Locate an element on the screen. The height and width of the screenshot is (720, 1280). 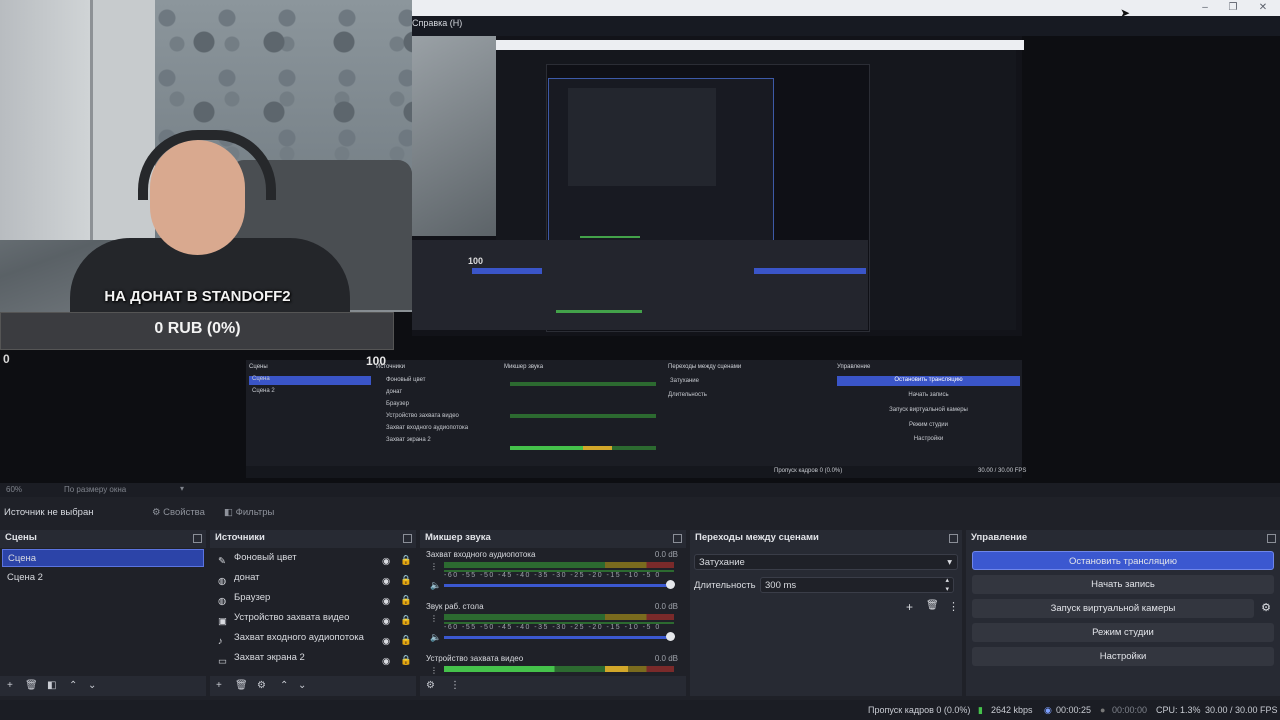
source-row: ♪ Захват входного аудиопотока ◉ 🔒 is located at coordinates (313, 638).